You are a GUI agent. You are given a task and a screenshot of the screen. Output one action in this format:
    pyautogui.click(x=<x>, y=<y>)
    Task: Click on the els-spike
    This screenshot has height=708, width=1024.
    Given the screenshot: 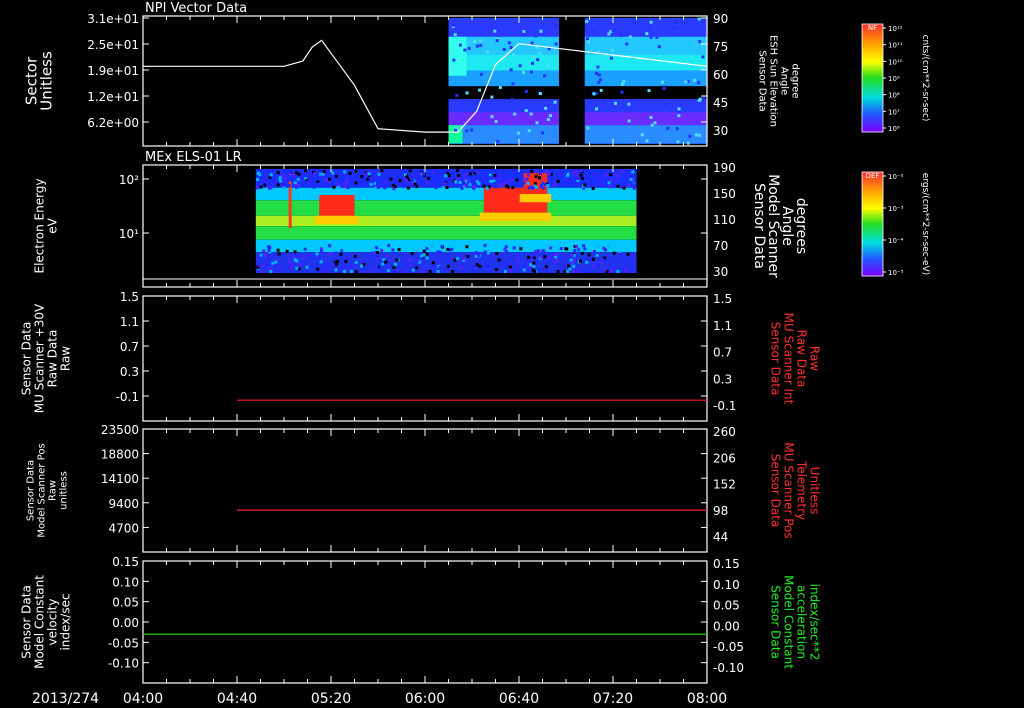 What is the action you would take?
    pyautogui.click(x=290, y=205)
    